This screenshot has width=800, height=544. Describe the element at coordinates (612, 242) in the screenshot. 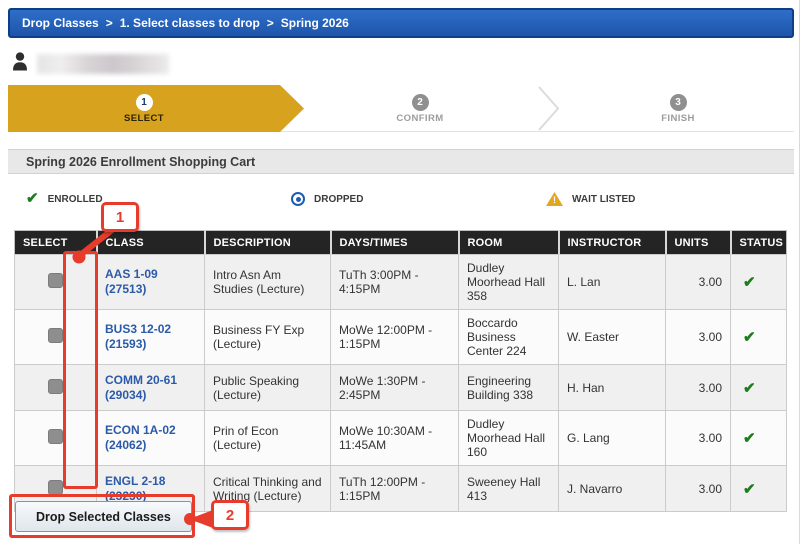

I see `column-header-instructor: INSTRUCTOR` at that location.